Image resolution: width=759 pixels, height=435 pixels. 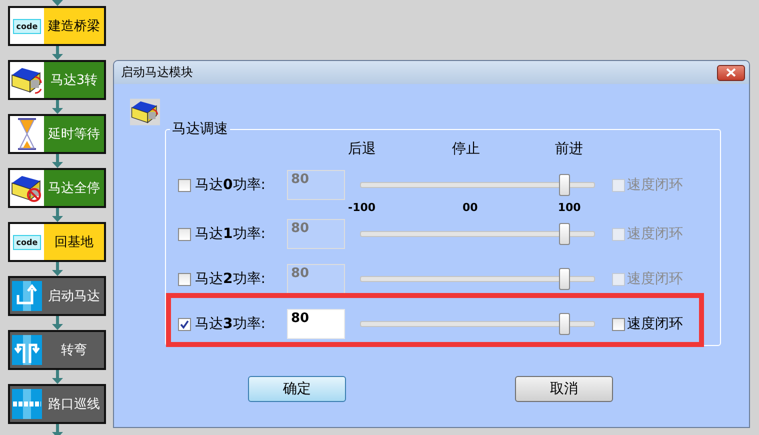 I want to click on flow-block: 路口巡线, so click(x=57, y=404).